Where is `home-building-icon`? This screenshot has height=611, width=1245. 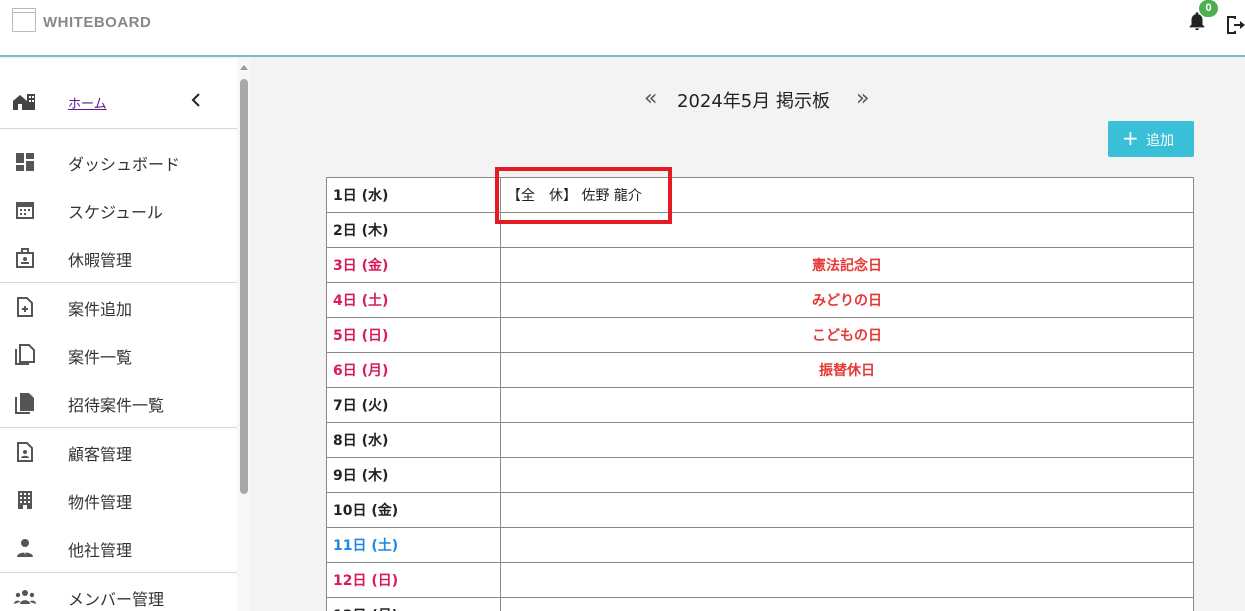 home-building-icon is located at coordinates (24, 102).